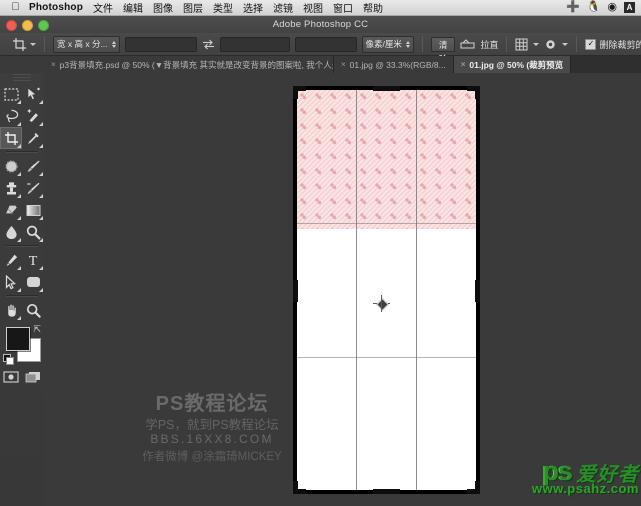 This screenshot has width=641, height=506. What do you see at coordinates (295, 487) in the screenshot?
I see `crop-handle-bottom-left-v` at bounding box center [295, 487].